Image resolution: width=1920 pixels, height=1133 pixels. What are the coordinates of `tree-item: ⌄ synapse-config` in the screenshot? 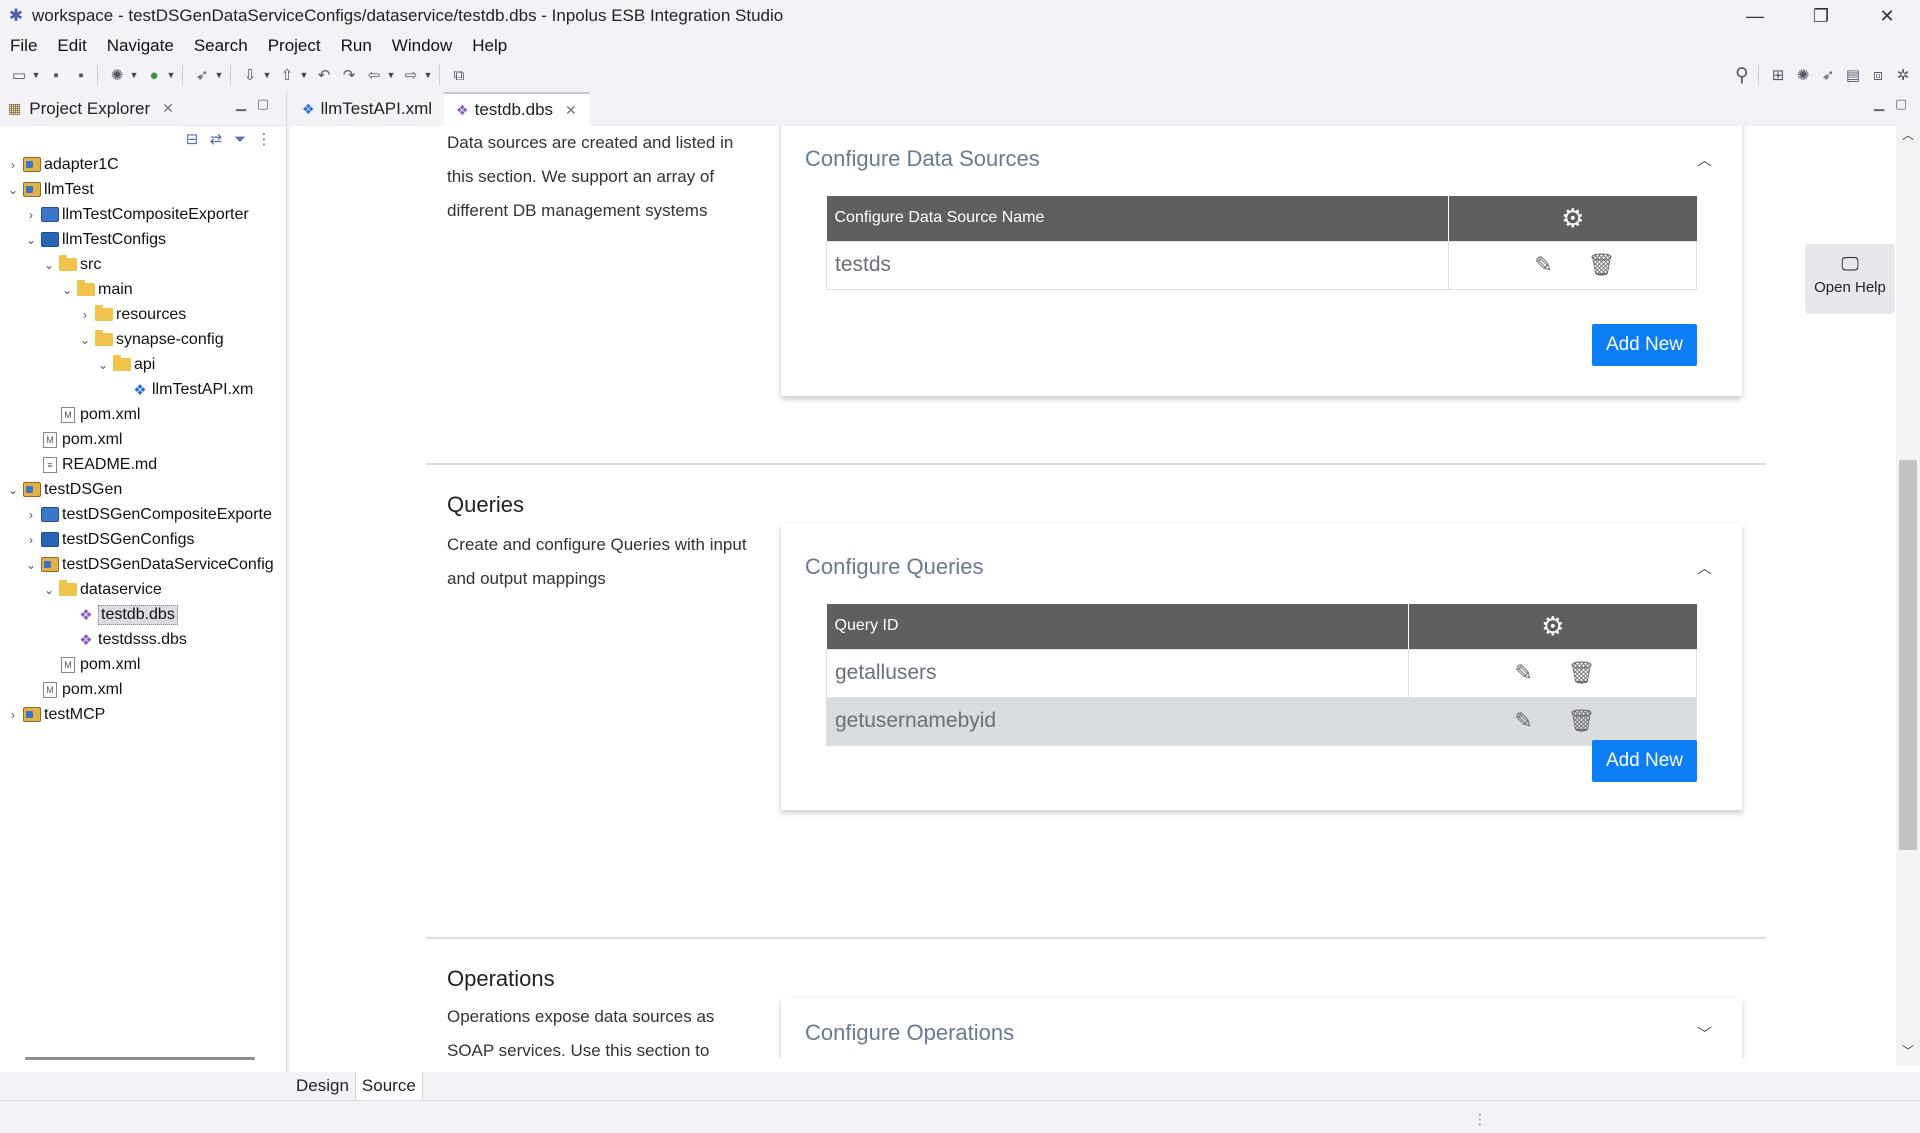 It's located at (143, 339).